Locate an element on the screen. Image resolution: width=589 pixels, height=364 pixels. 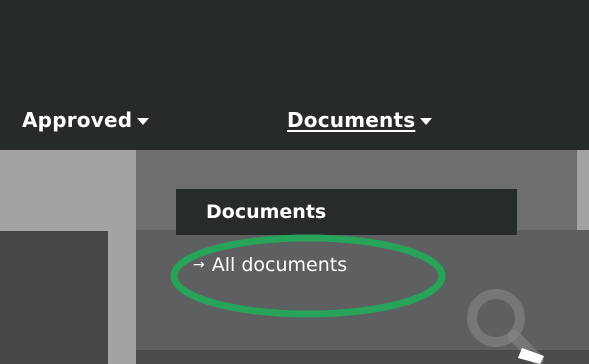
menu-item-all-documents: → All documents is located at coordinates (270, 265).